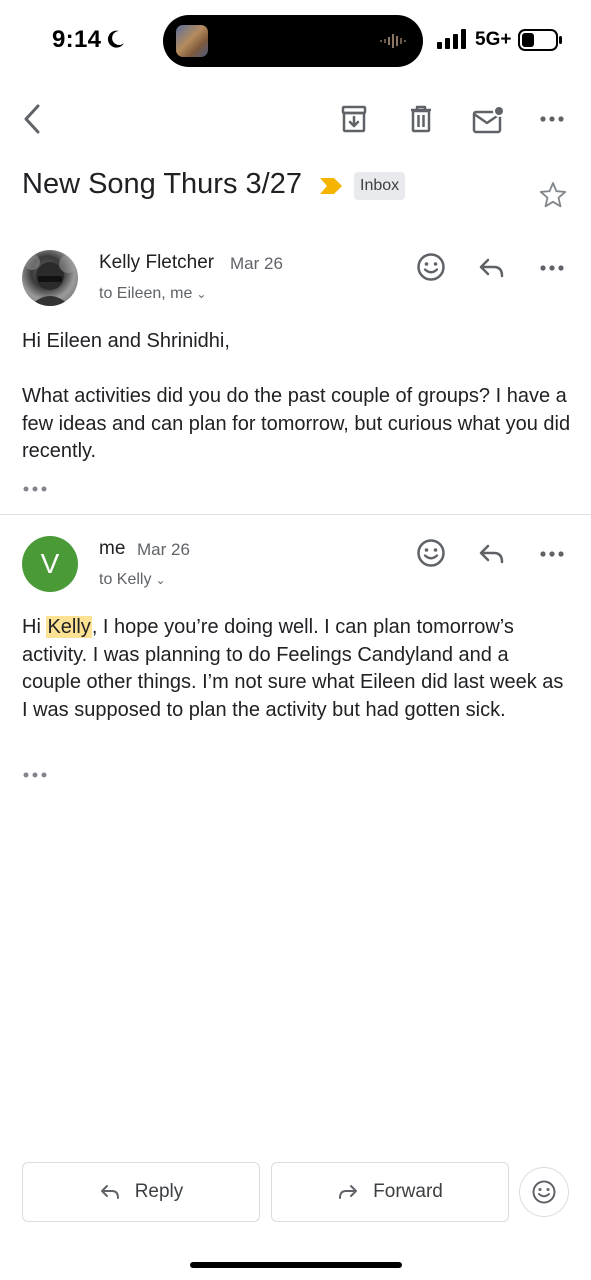  Describe the element at coordinates (126, 341) in the screenshot. I see `message-greeting: Hi Eileen and Shrinidhi,` at that location.